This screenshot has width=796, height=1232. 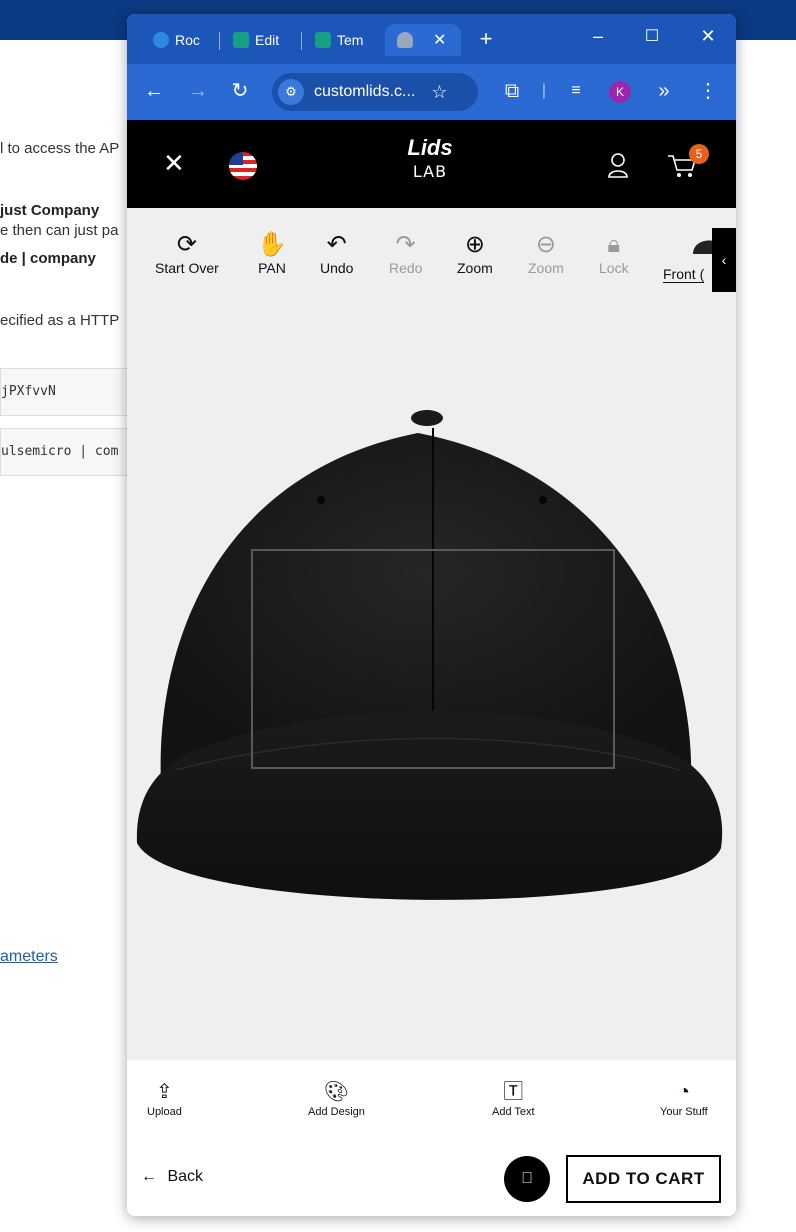 What do you see at coordinates (439, 40) in the screenshot?
I see `tab-close-icon: ✕` at bounding box center [439, 40].